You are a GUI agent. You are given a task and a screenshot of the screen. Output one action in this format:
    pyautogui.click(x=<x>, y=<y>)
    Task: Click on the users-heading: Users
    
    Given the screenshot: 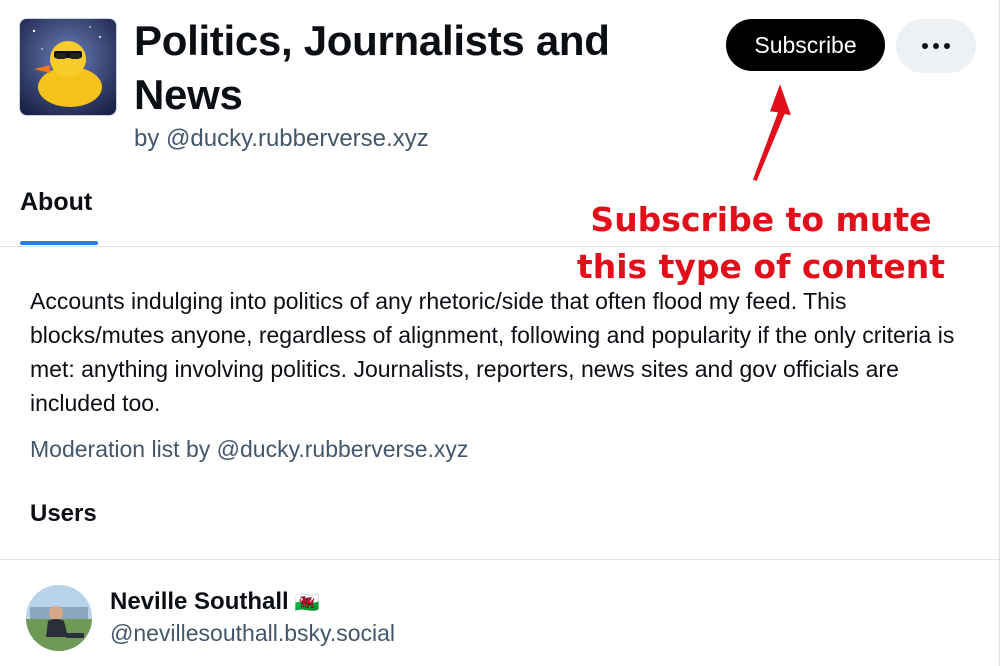 What is the action you would take?
    pyautogui.click(x=63, y=513)
    